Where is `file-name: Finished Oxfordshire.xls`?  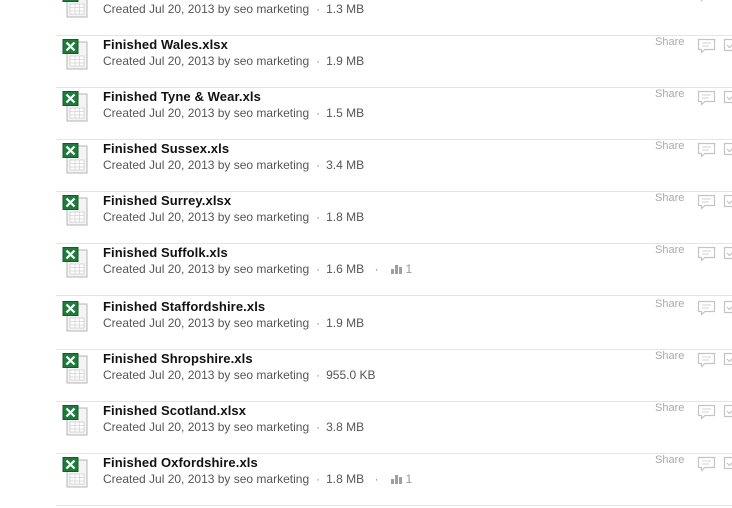 file-name: Finished Oxfordshire.xls is located at coordinates (180, 462).